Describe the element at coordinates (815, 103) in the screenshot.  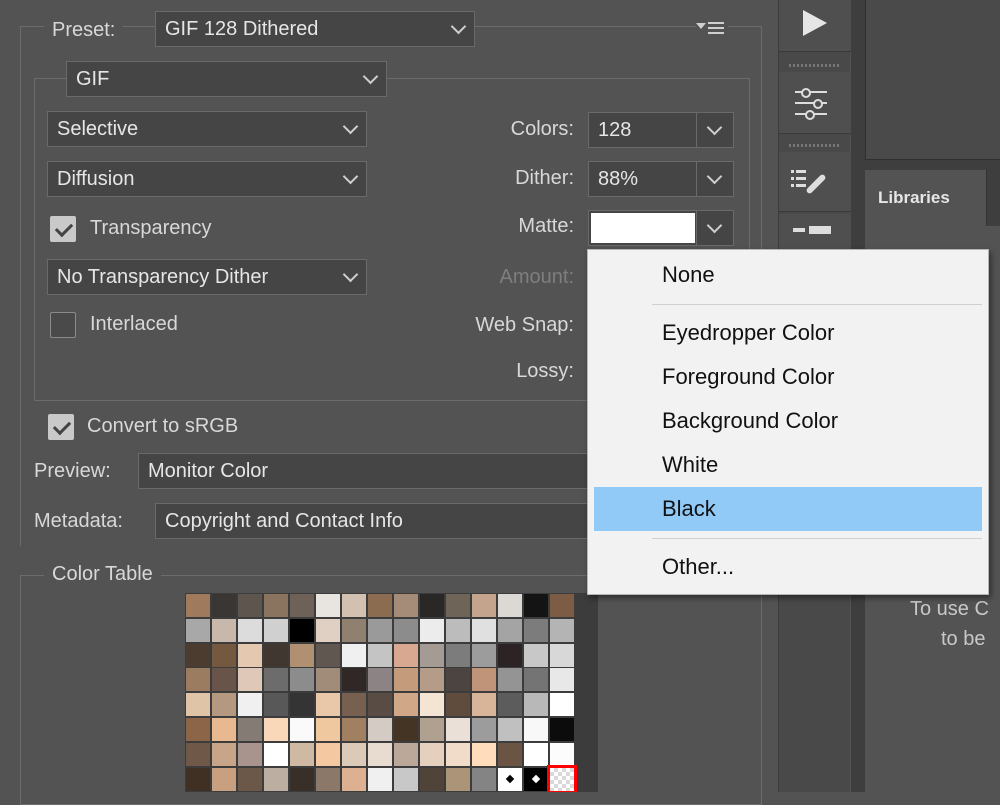
I see `adjustments-button` at that location.